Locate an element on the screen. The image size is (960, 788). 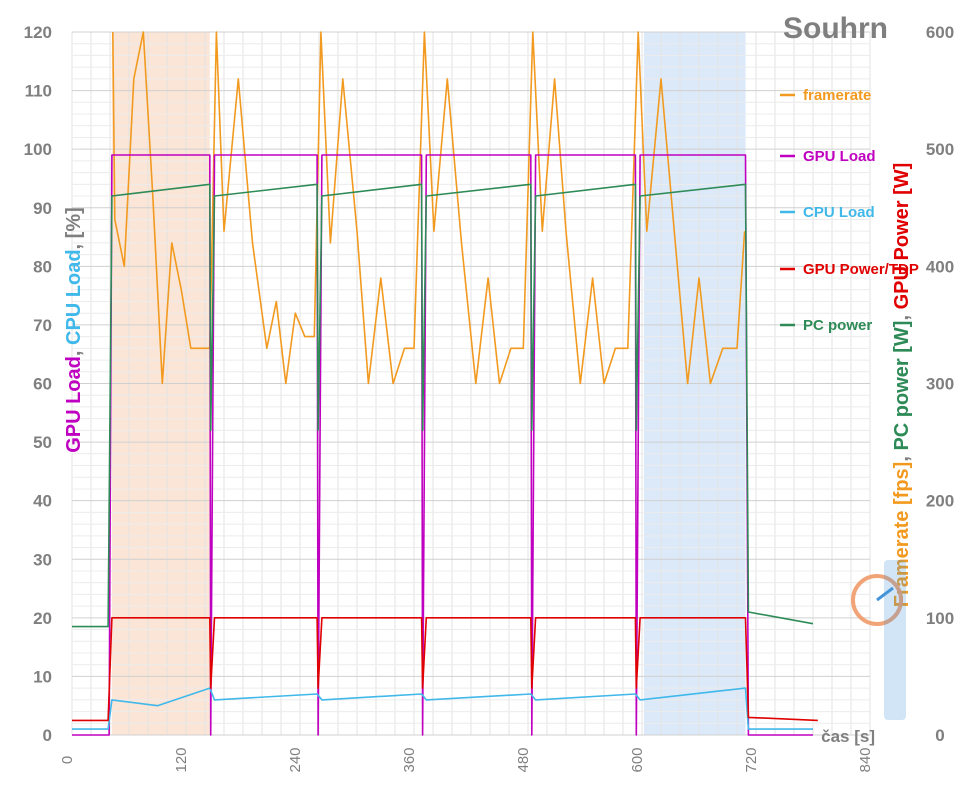
y-left-tick-label: 100 is located at coordinates (38, 149).